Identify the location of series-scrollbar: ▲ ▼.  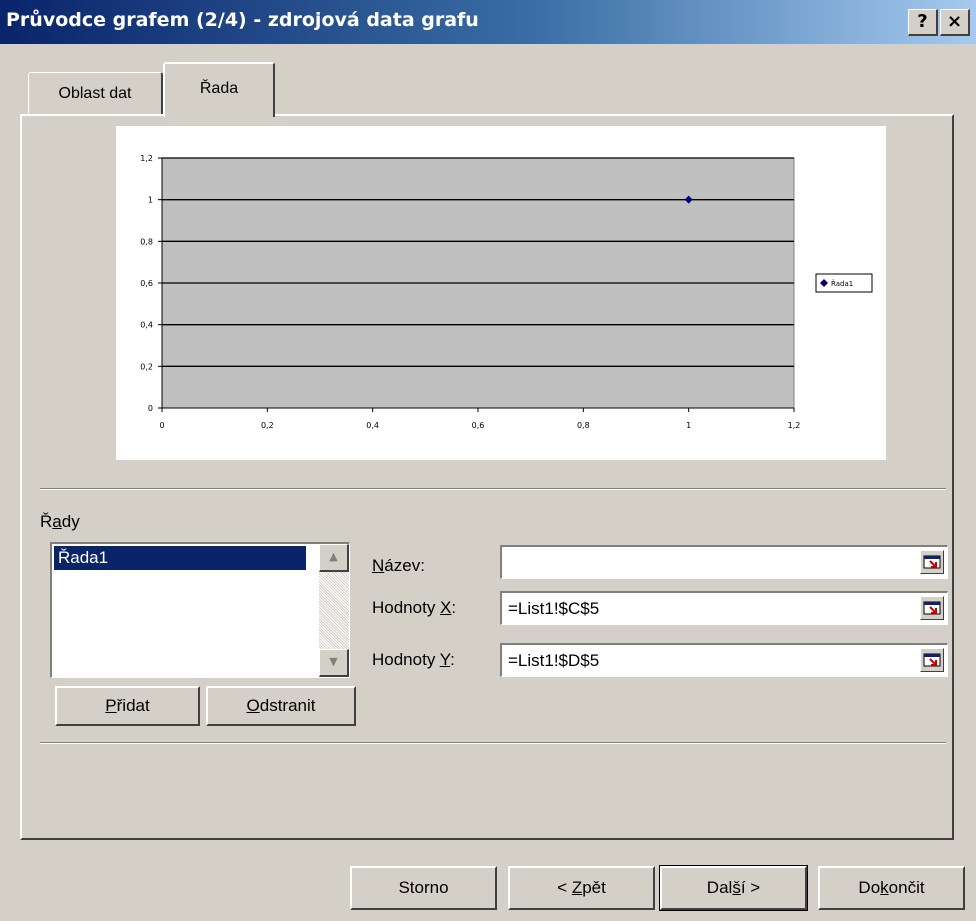
(334, 610).